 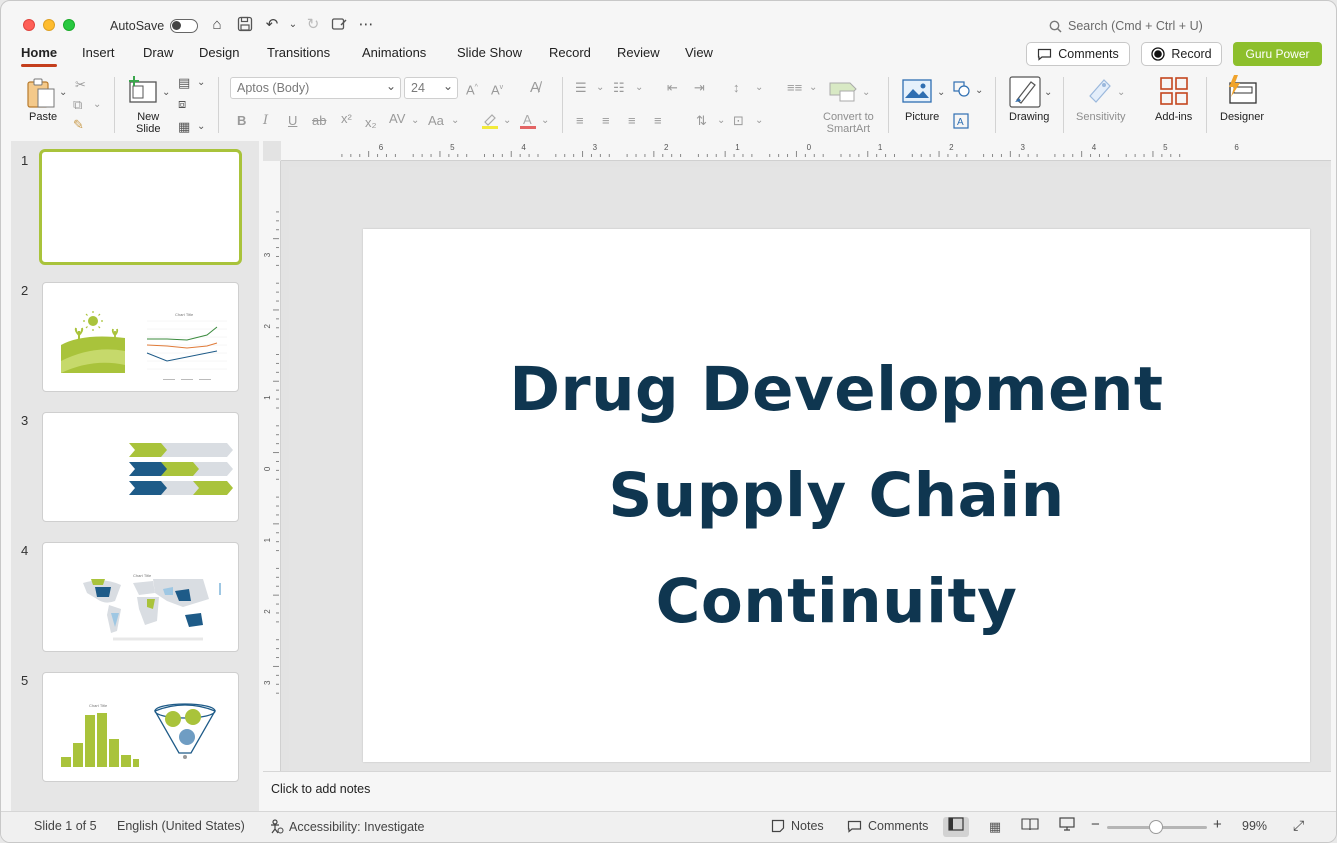 I want to click on layout-icon: ▤, so click(x=184, y=83).